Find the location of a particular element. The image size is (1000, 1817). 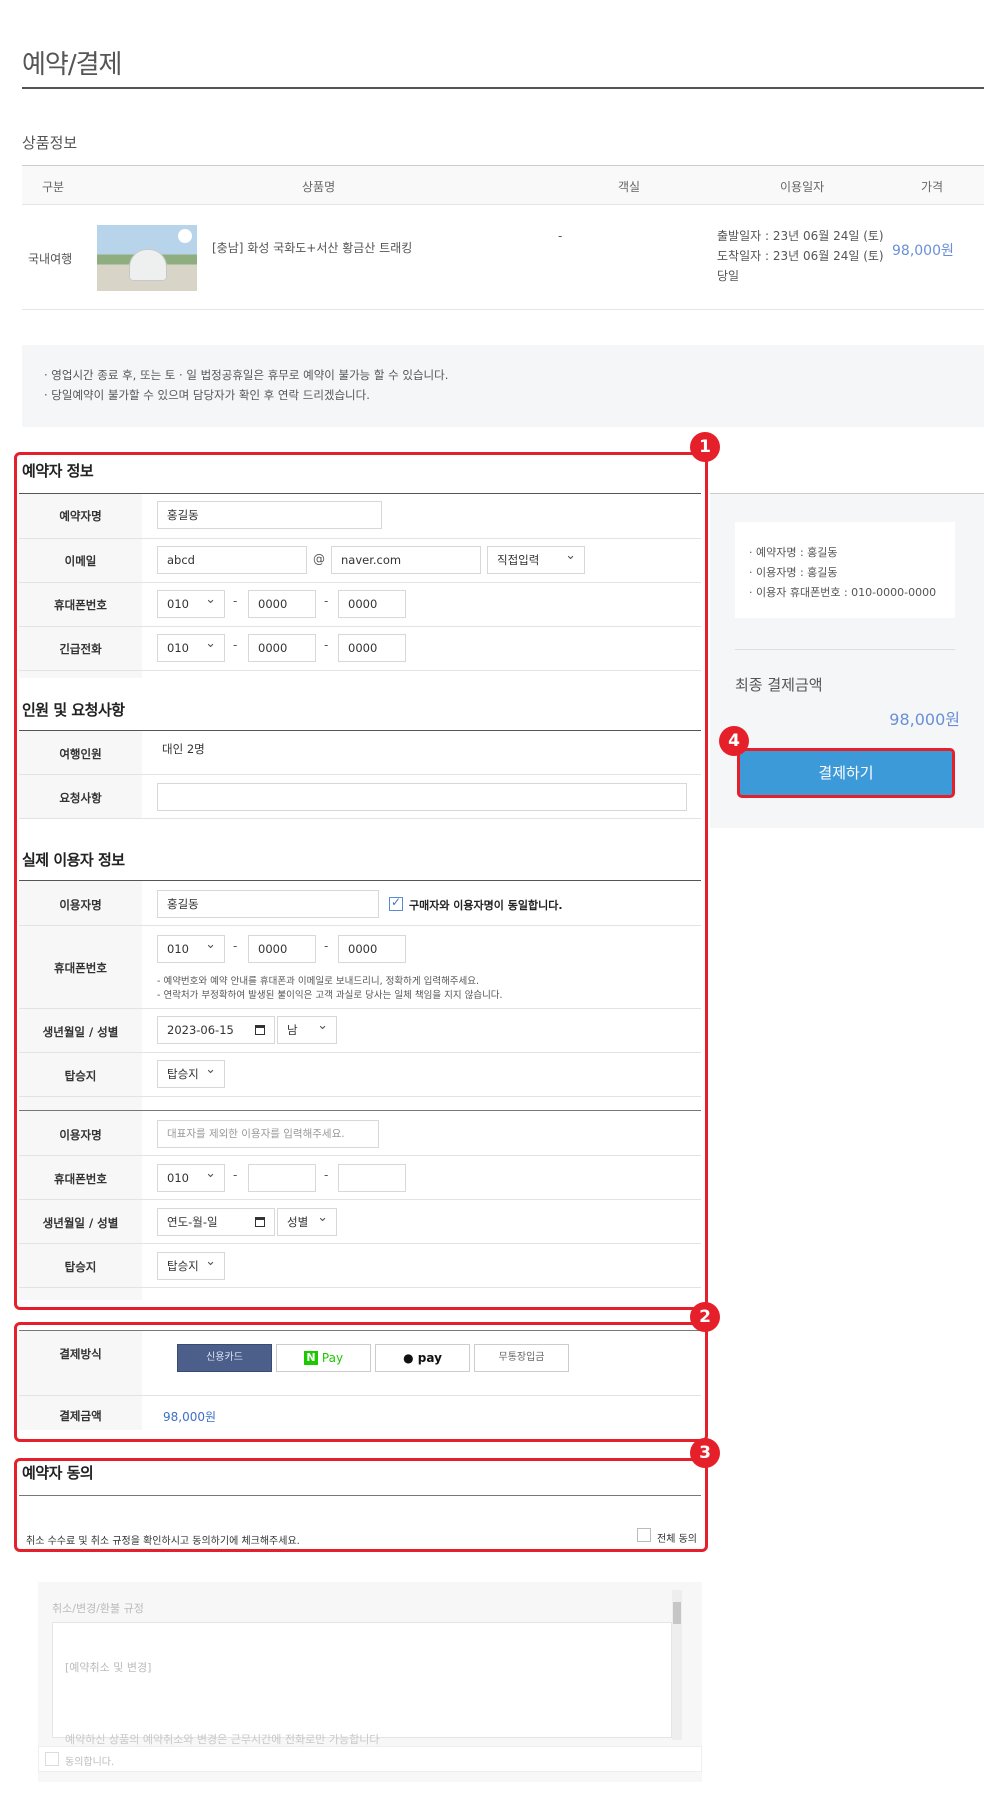

agree-checkbox is located at coordinates (52, 1759).